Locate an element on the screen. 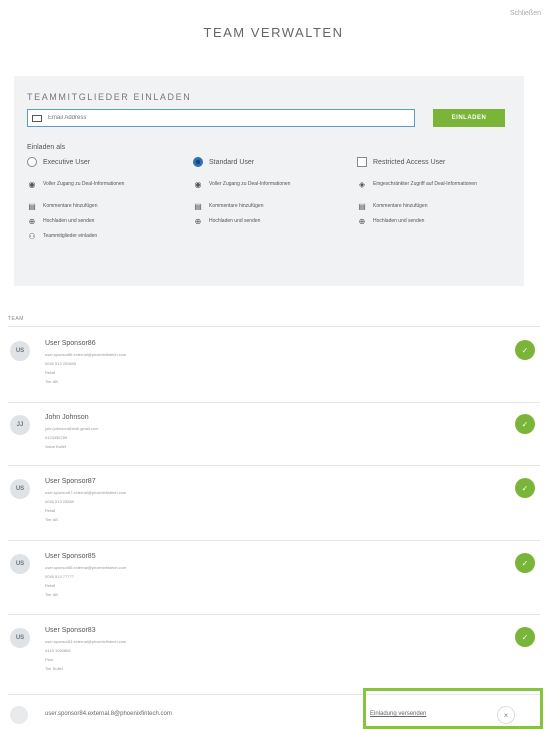 Image resolution: width=547 pixels, height=729 pixels. invite-as-label: Einladen als is located at coordinates (46, 147).